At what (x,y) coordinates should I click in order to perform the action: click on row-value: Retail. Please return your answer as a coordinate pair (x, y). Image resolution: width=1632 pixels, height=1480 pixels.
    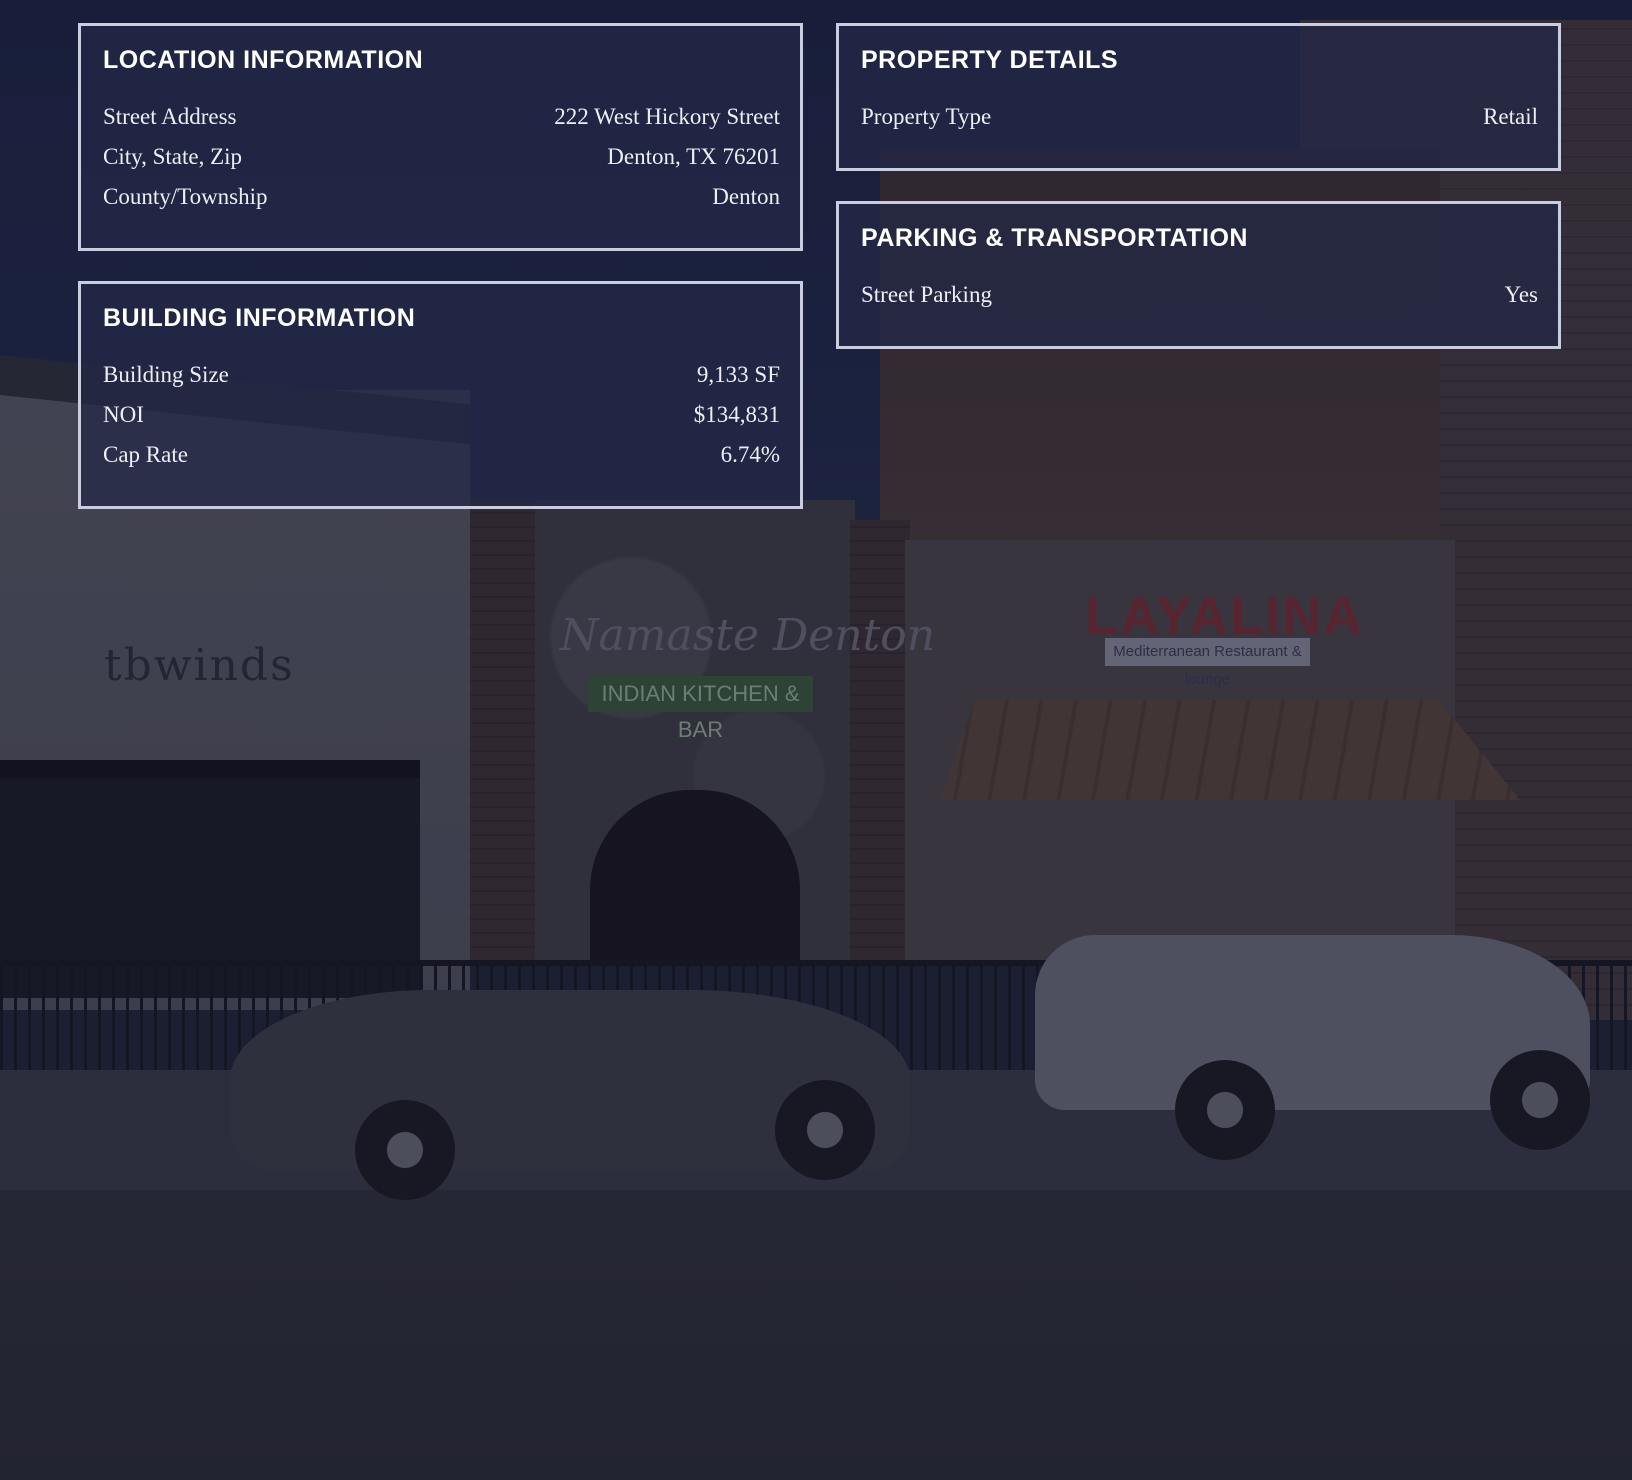
    Looking at the image, I should click on (1510, 116).